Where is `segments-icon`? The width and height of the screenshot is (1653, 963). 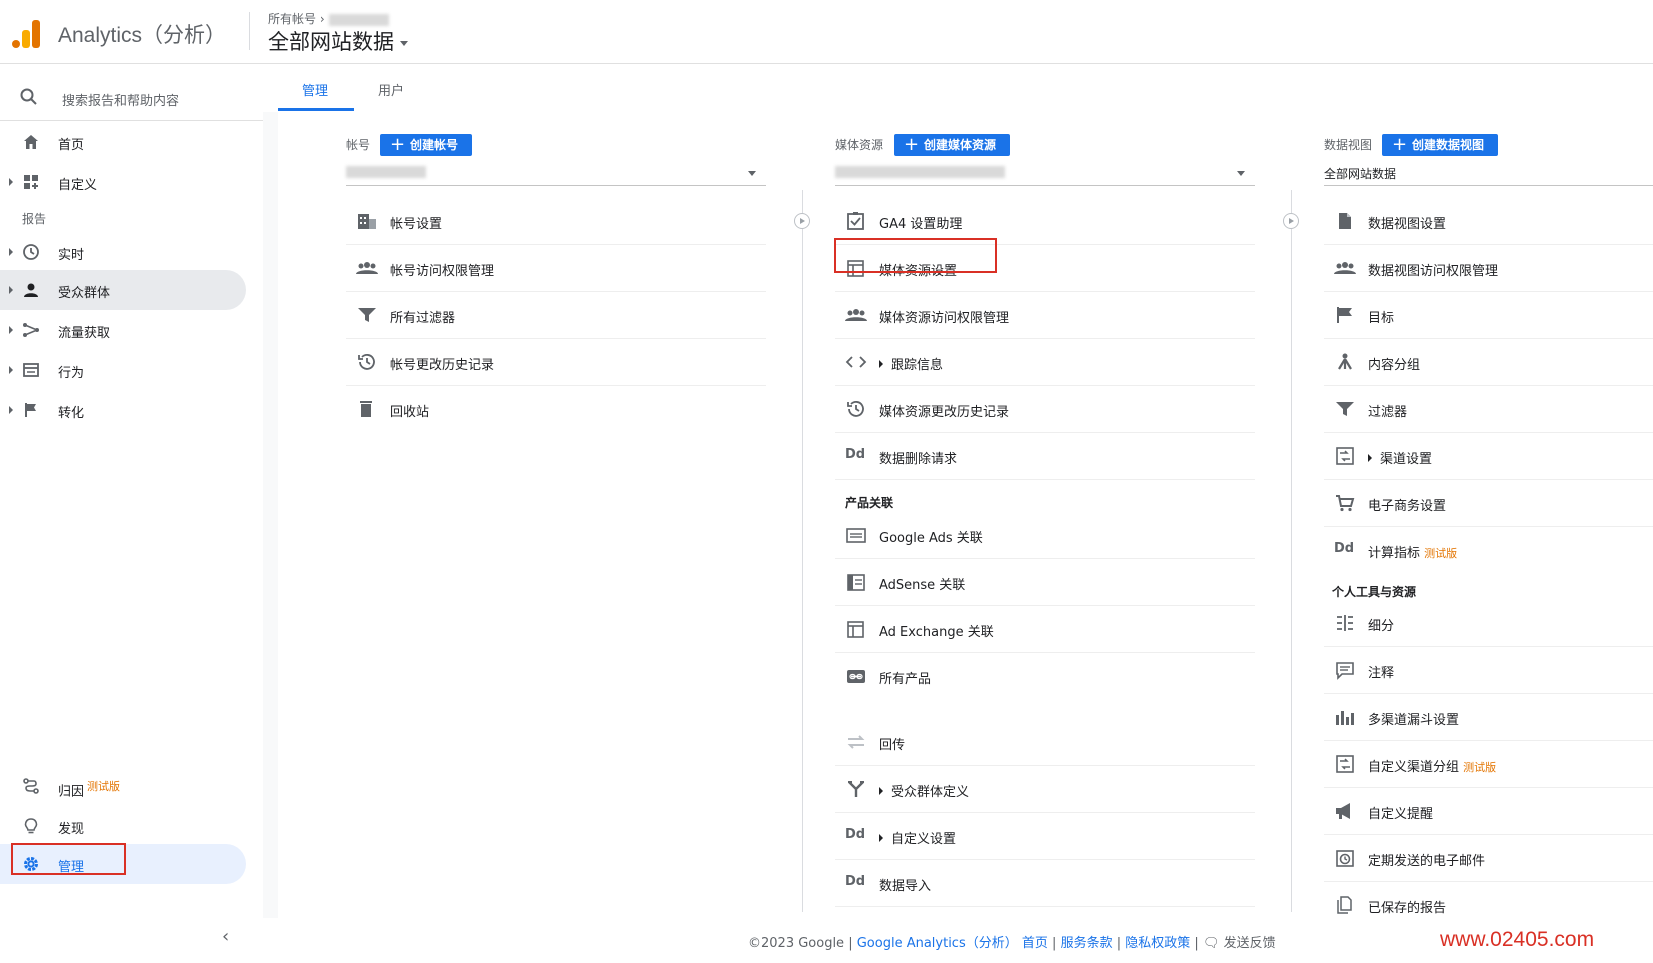 segments-icon is located at coordinates (1345, 623).